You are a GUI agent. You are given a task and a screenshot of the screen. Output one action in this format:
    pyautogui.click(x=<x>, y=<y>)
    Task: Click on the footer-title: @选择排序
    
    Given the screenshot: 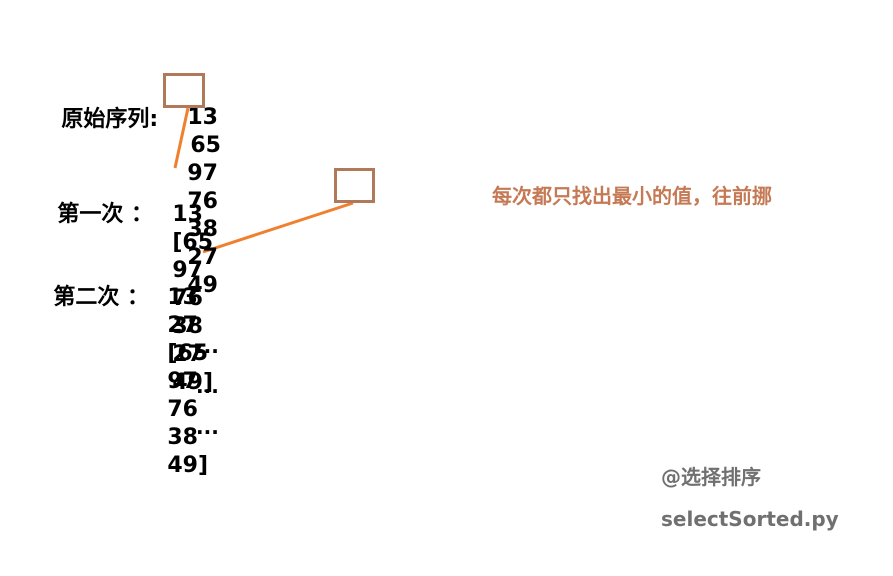 What is the action you would take?
    pyautogui.click(x=711, y=477)
    